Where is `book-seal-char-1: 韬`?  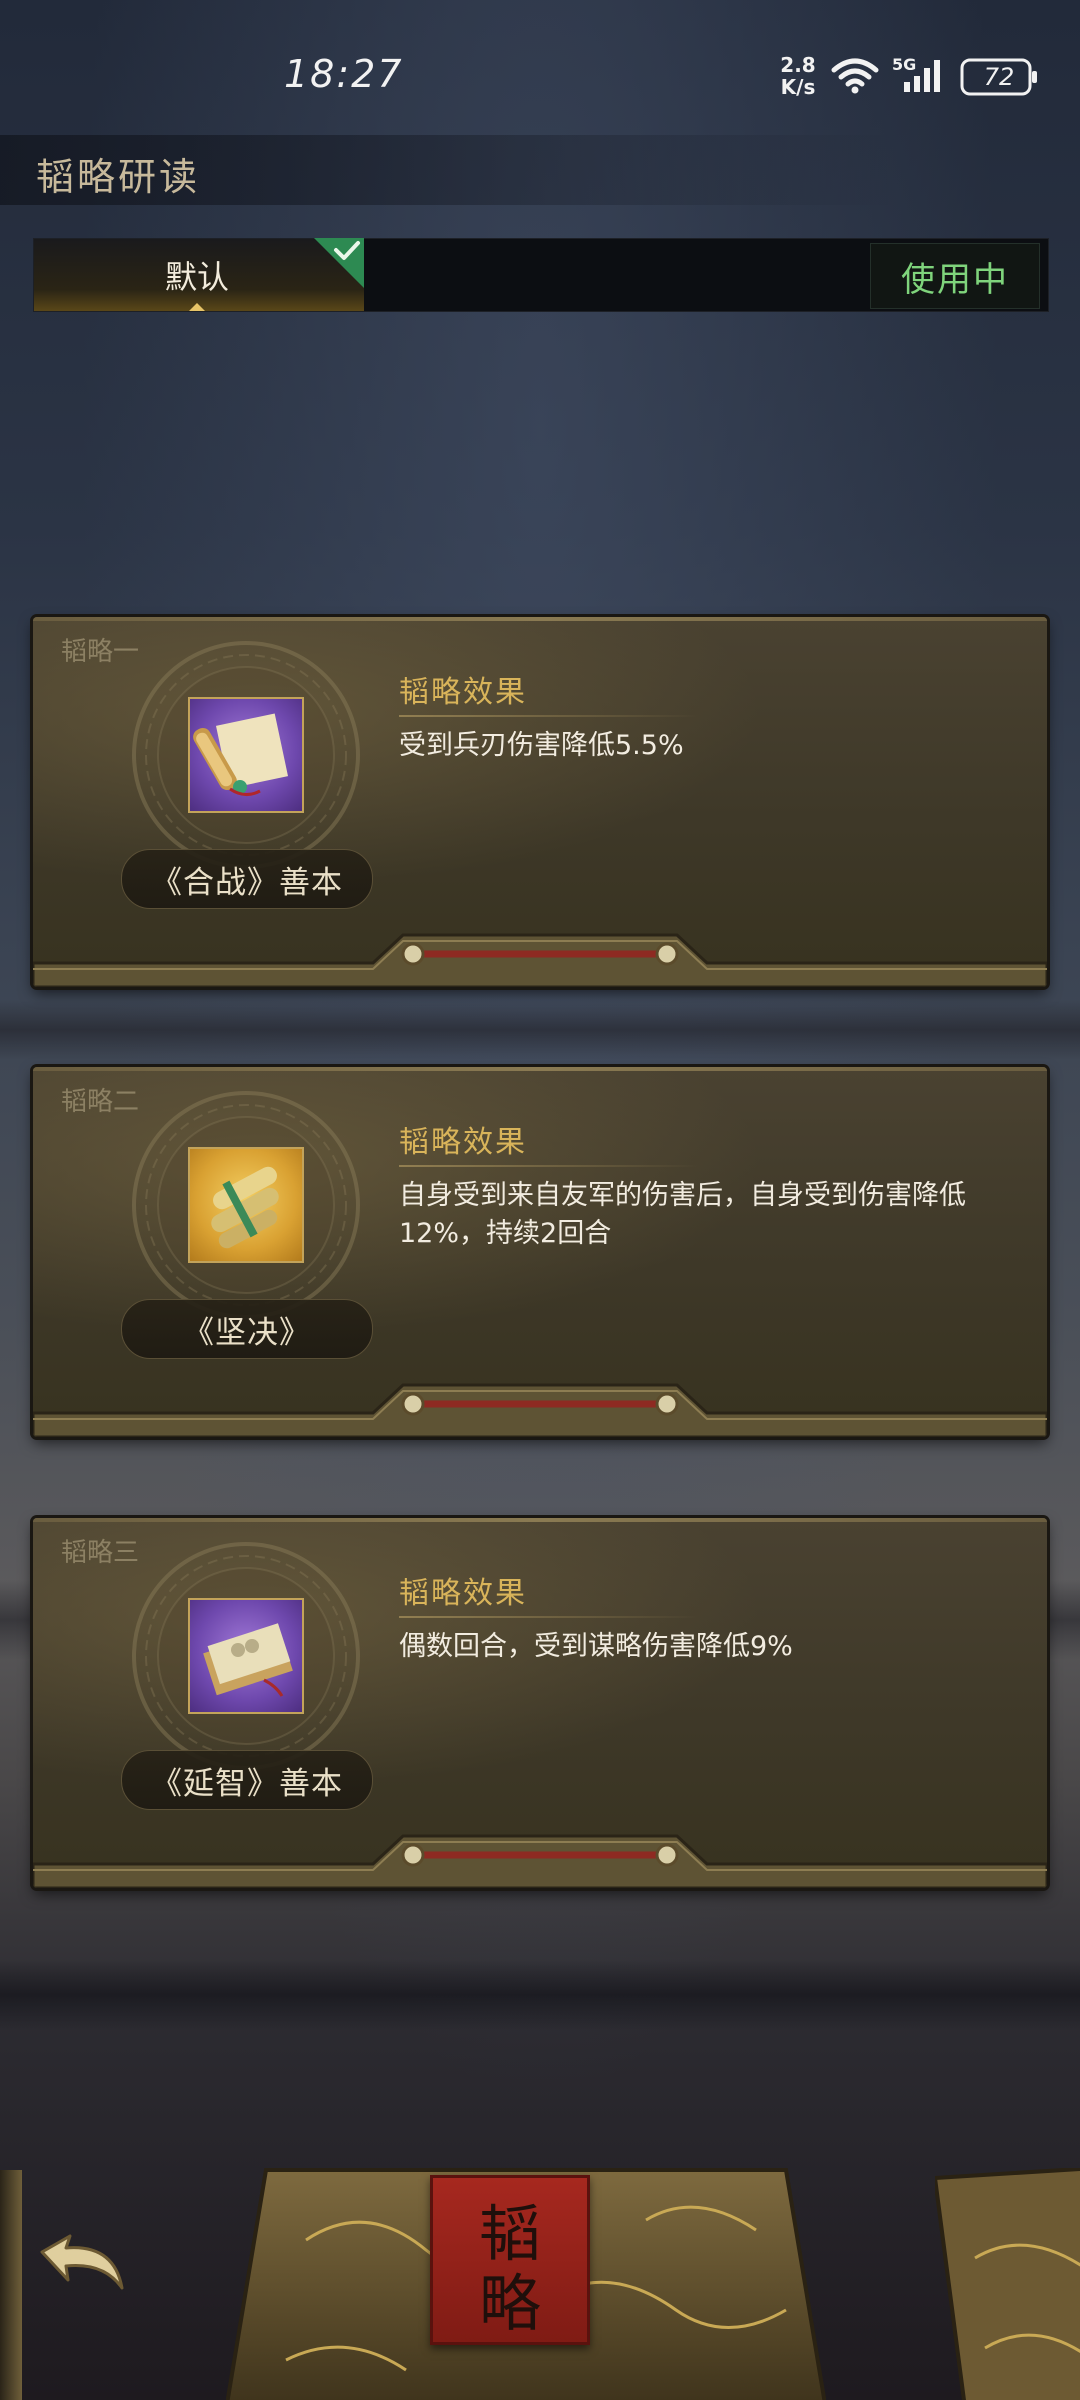 book-seal-char-1: 韬 is located at coordinates (510, 2233).